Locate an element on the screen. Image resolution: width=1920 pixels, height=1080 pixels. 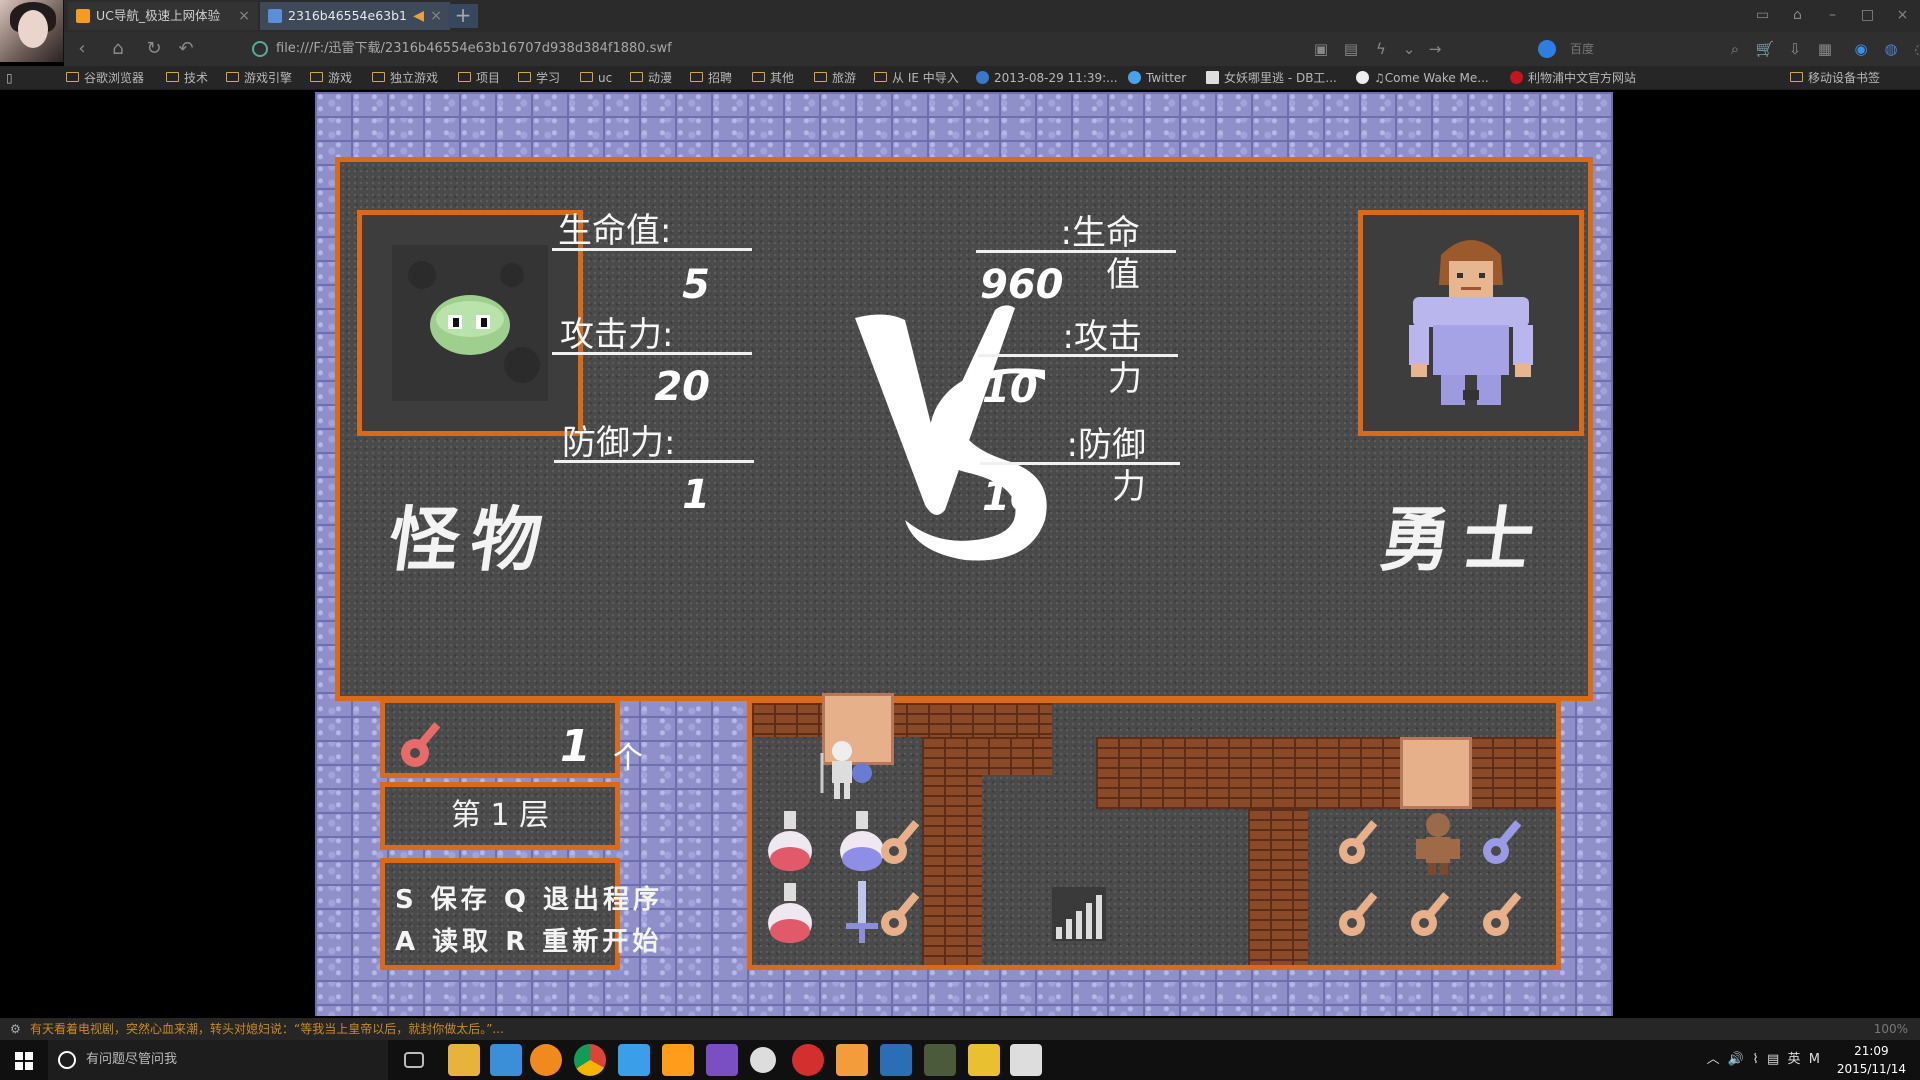
bookmark-folder: 项目 is located at coordinates (479, 78).